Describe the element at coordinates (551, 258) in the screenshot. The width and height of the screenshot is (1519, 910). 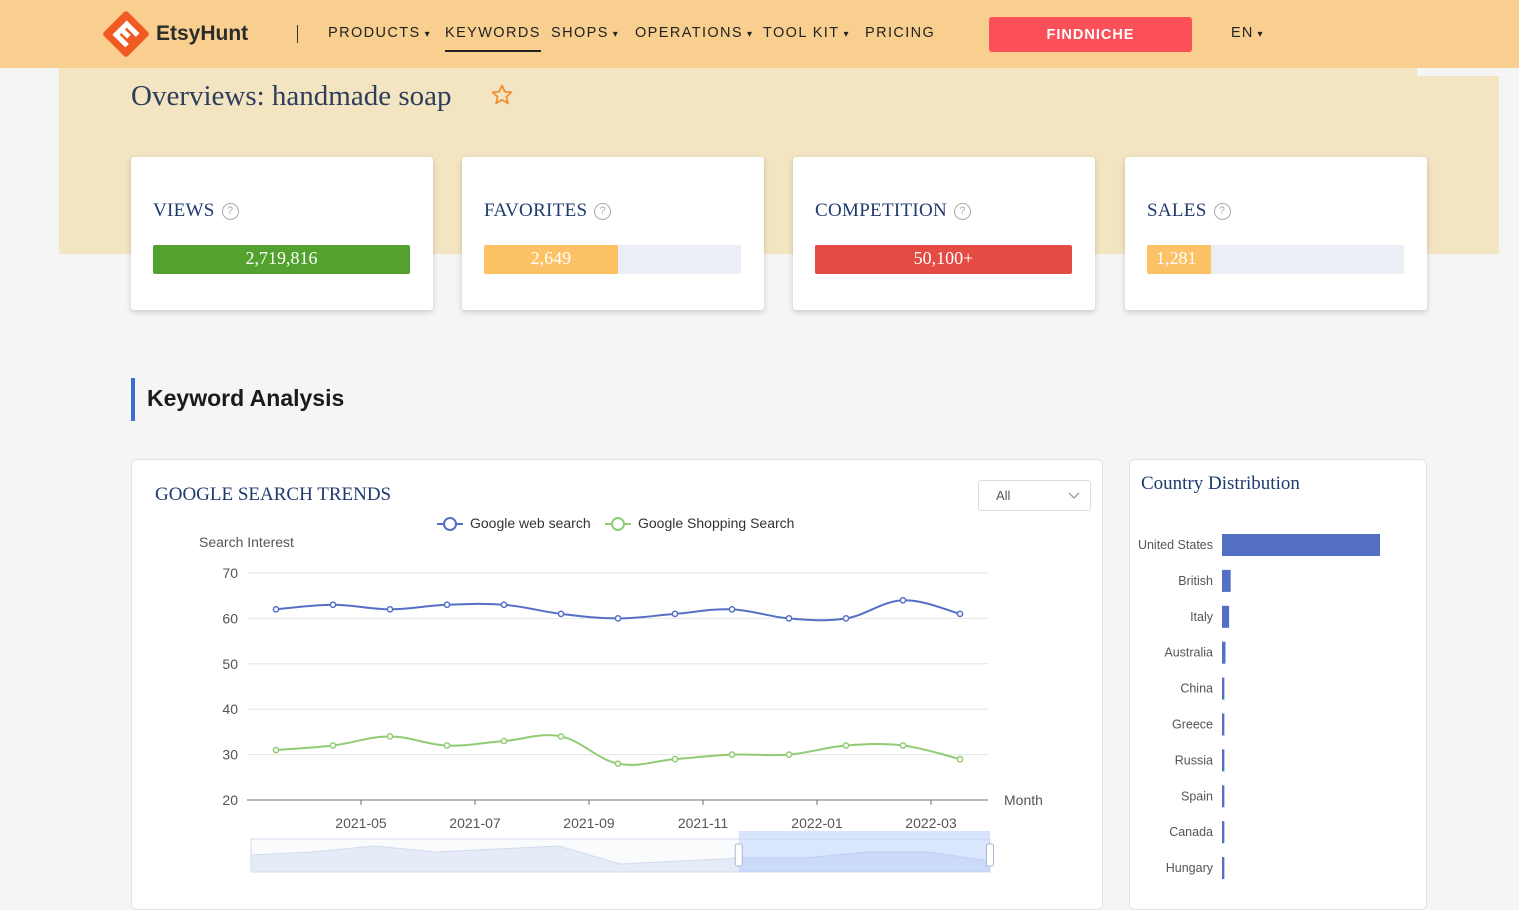
I see `metric-value: 2,649` at that location.